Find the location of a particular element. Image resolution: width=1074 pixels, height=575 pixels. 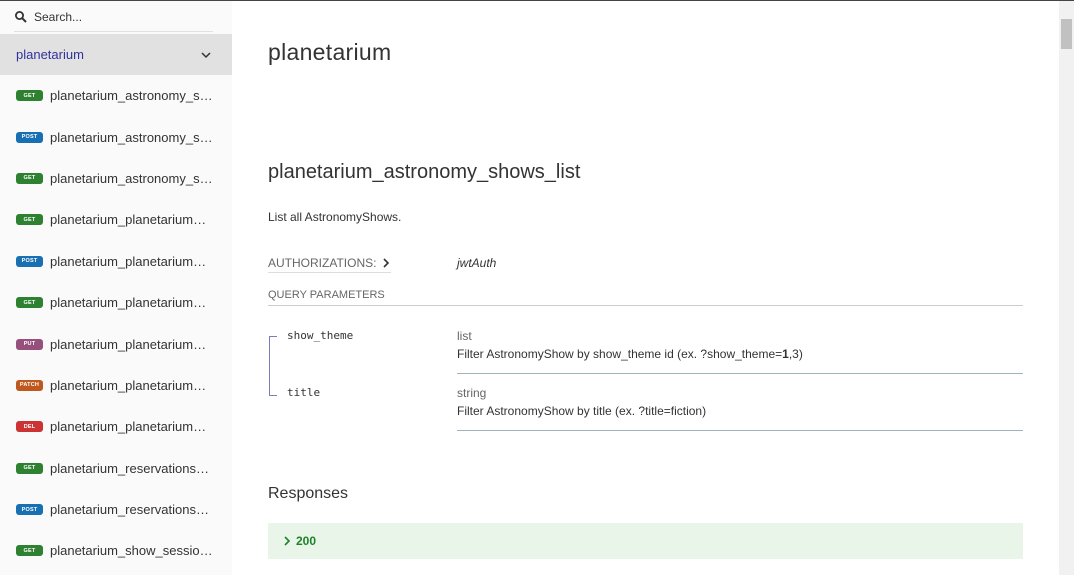

operation-label: planetarium_reservations_list is located at coordinates (131, 468).